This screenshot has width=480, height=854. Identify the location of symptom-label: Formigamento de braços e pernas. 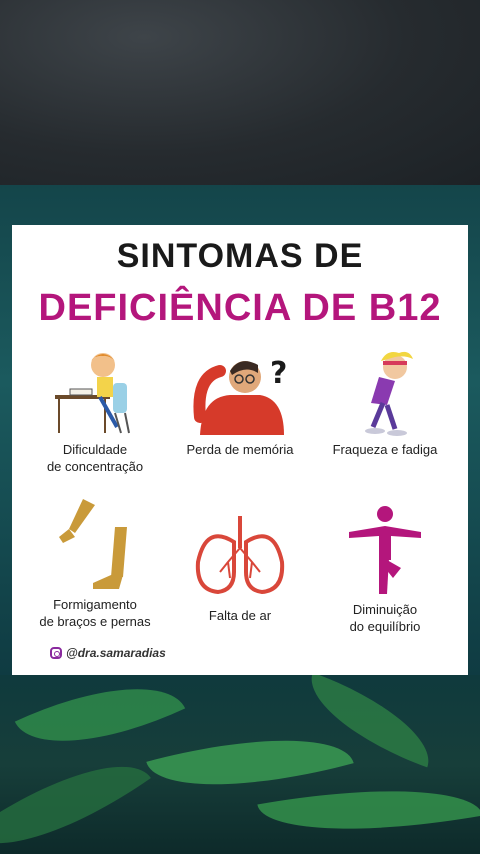
(95, 613).